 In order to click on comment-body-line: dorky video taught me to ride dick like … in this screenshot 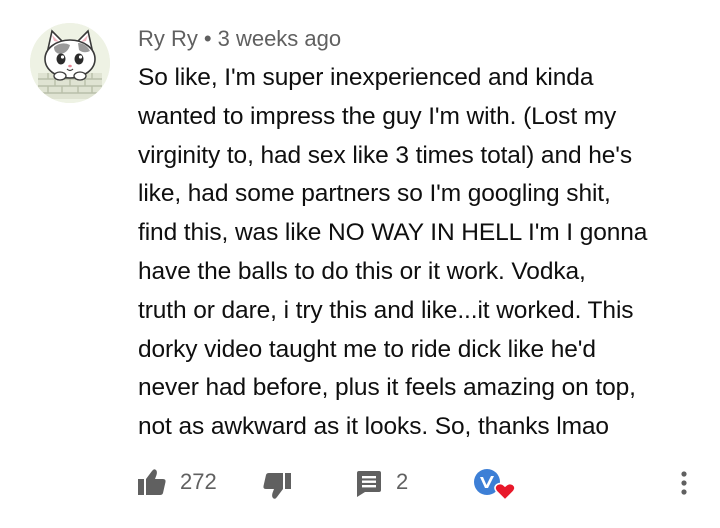, I will do `click(367, 349)`.